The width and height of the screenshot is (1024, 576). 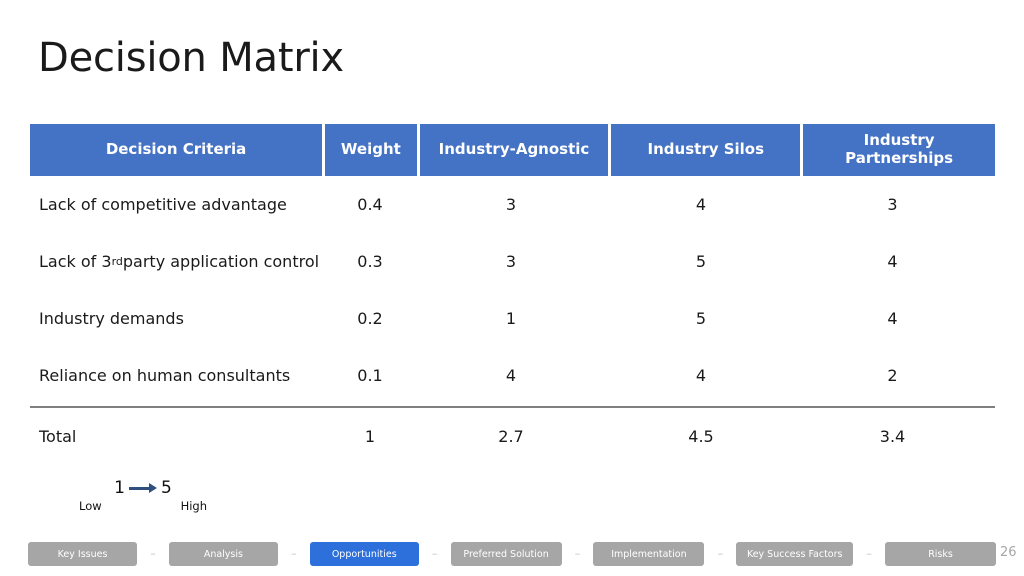 I want to click on cell-industry-agnostic: 1, so click(x=511, y=318).